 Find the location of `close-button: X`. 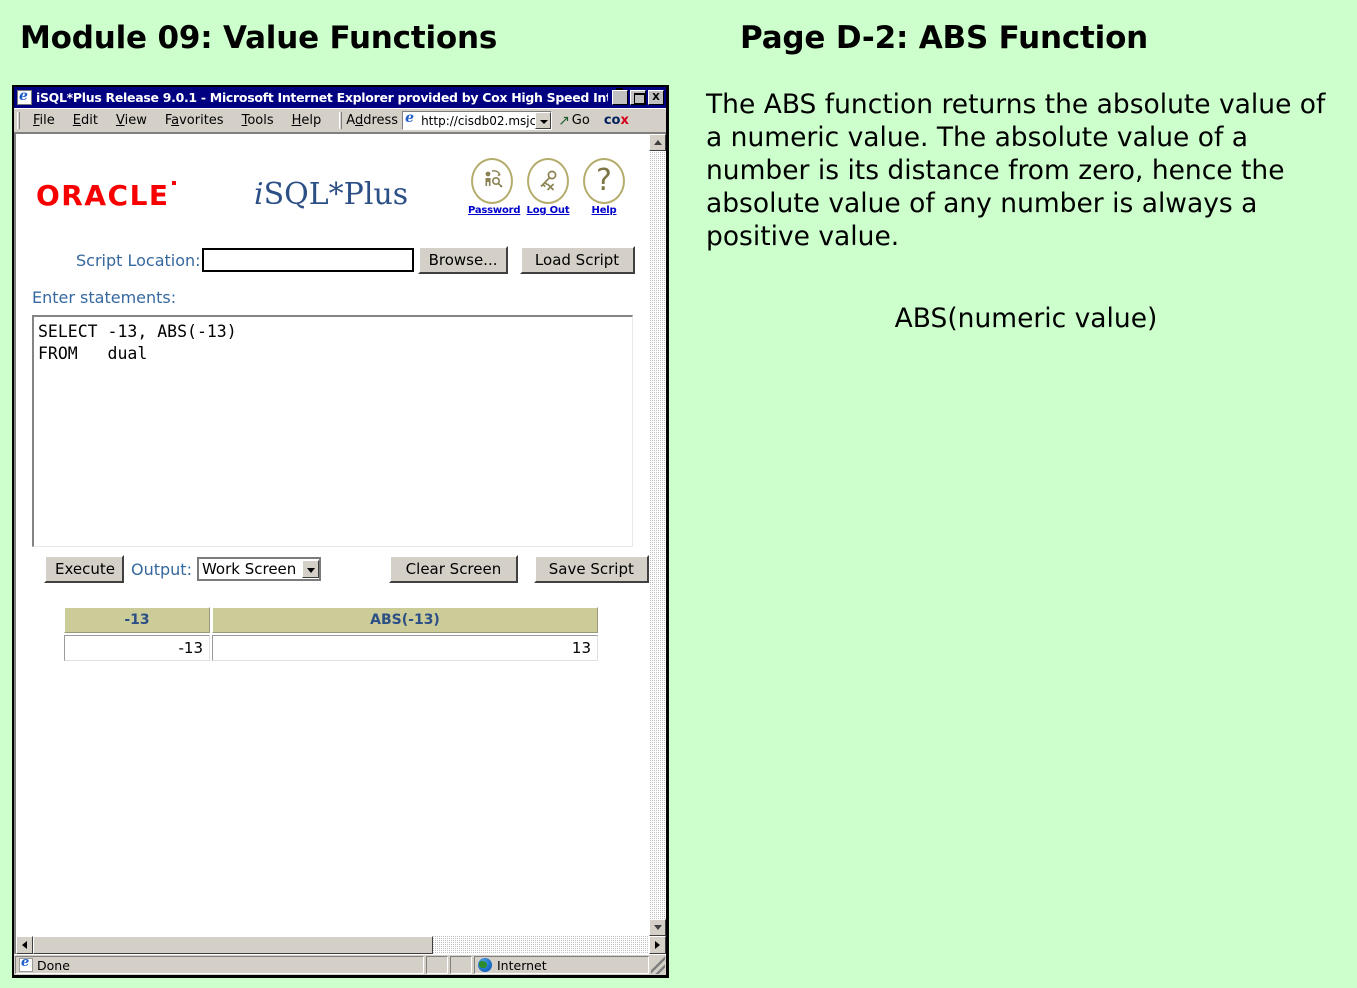

close-button: X is located at coordinates (656, 97).